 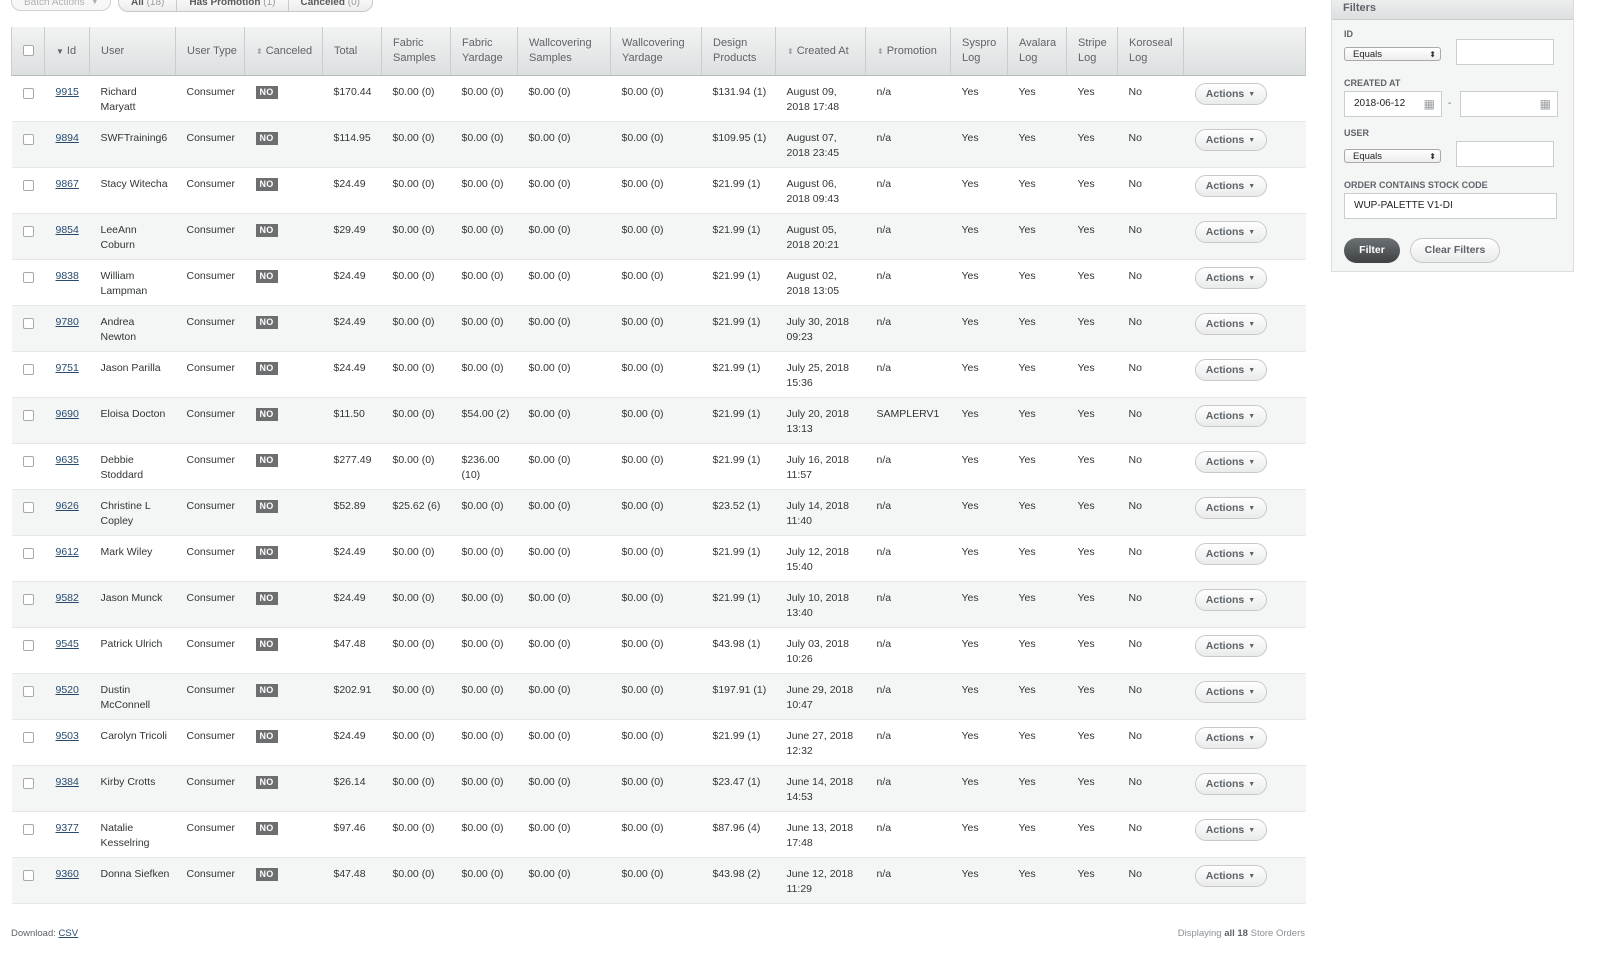 What do you see at coordinates (1393, 104) in the screenshot?
I see `created-at-from-input: 2018-06-12 ▦` at bounding box center [1393, 104].